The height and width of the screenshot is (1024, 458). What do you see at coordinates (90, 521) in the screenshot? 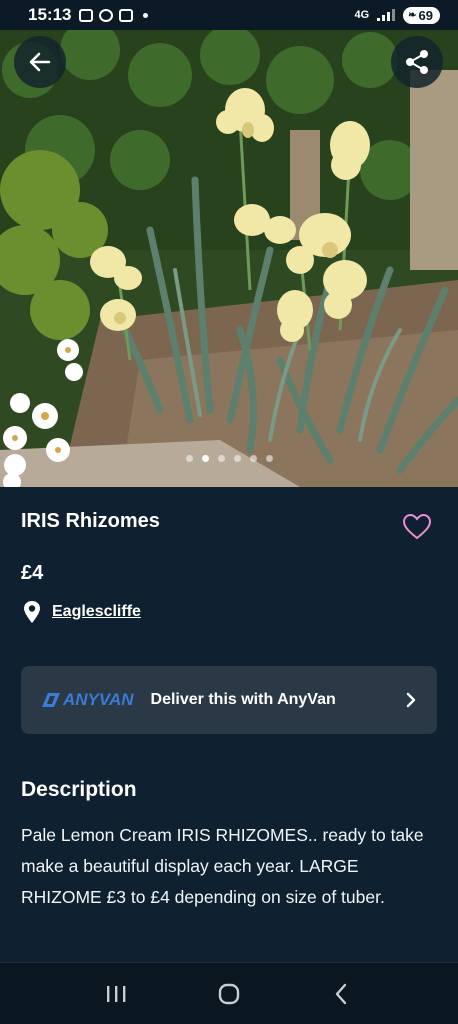
I see `listing-title: IRIS Rhizomes` at bounding box center [90, 521].